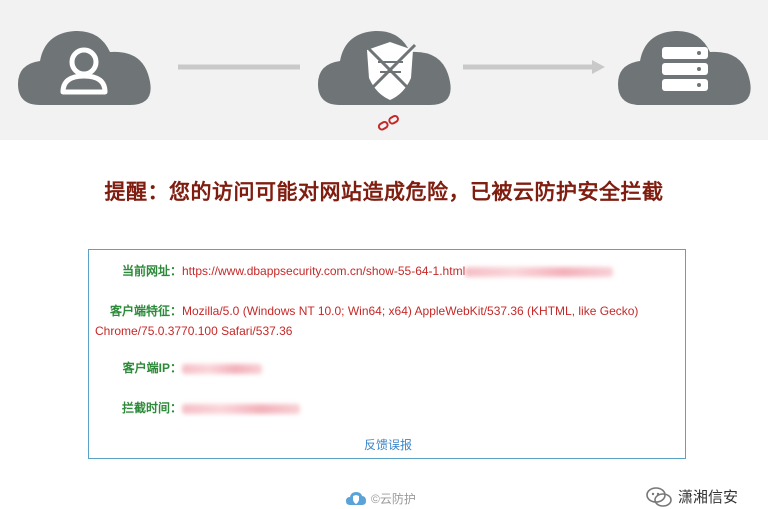 The image size is (768, 509). I want to click on redacted-ip, so click(222, 368).